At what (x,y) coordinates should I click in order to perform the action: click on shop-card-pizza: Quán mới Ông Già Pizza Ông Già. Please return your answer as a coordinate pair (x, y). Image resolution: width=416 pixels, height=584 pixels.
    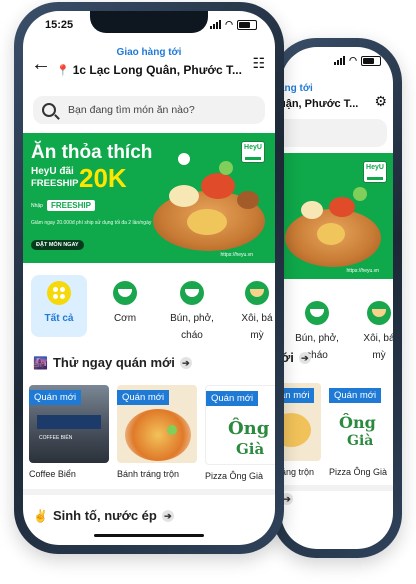
    Looking at the image, I should click on (240, 433).